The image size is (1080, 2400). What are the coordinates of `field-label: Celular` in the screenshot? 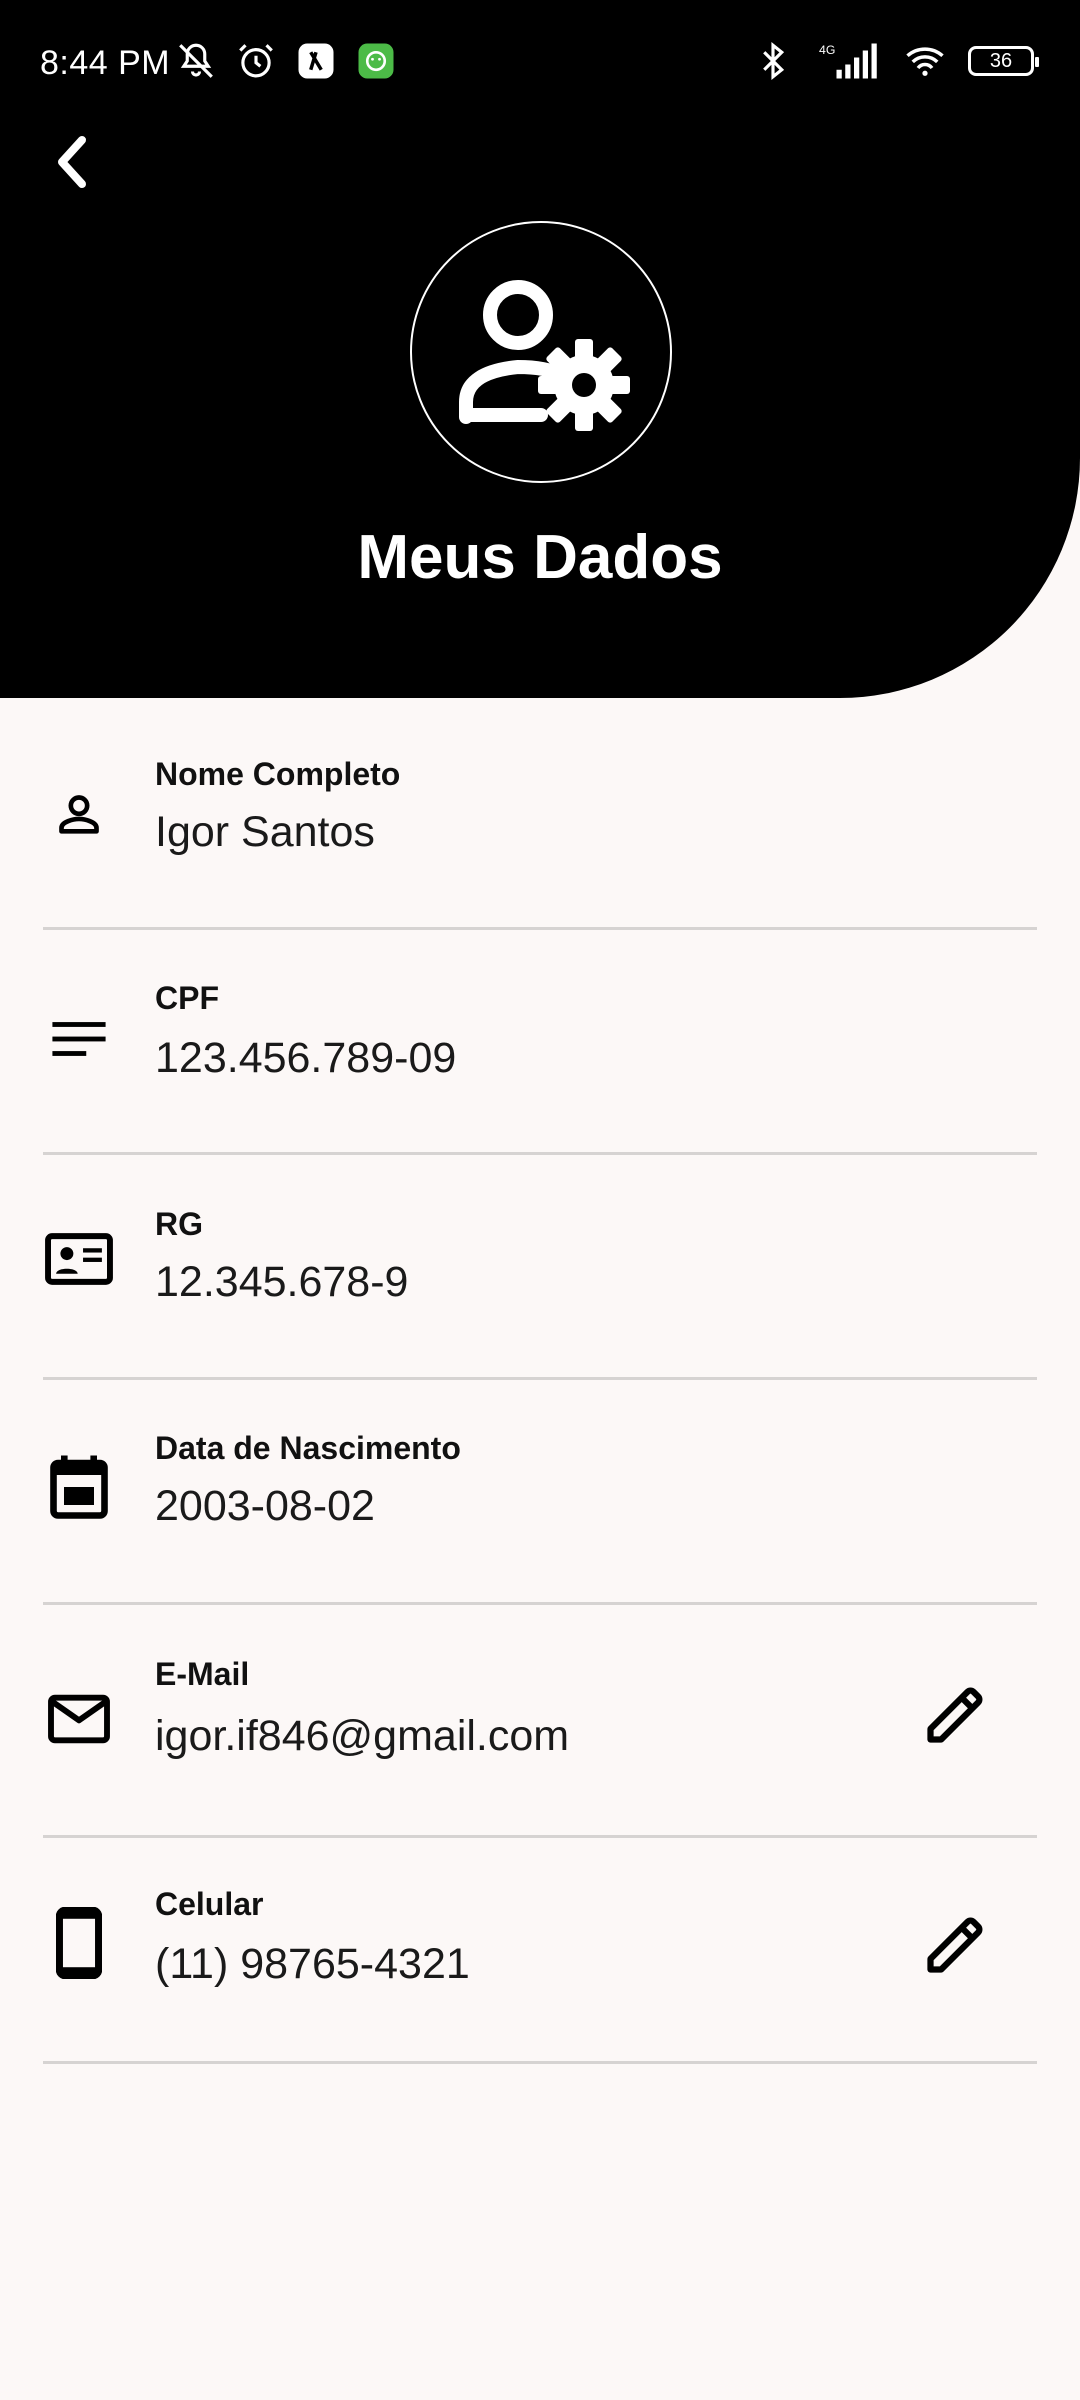 It's located at (209, 1904).